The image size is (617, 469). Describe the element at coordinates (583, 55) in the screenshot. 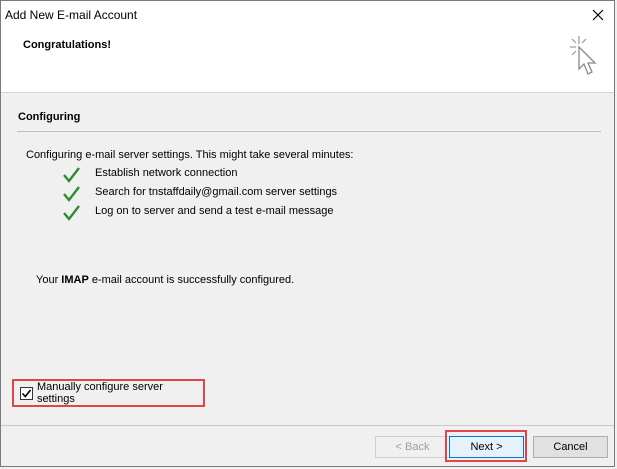

I see `sparkle-cursor-icon` at that location.